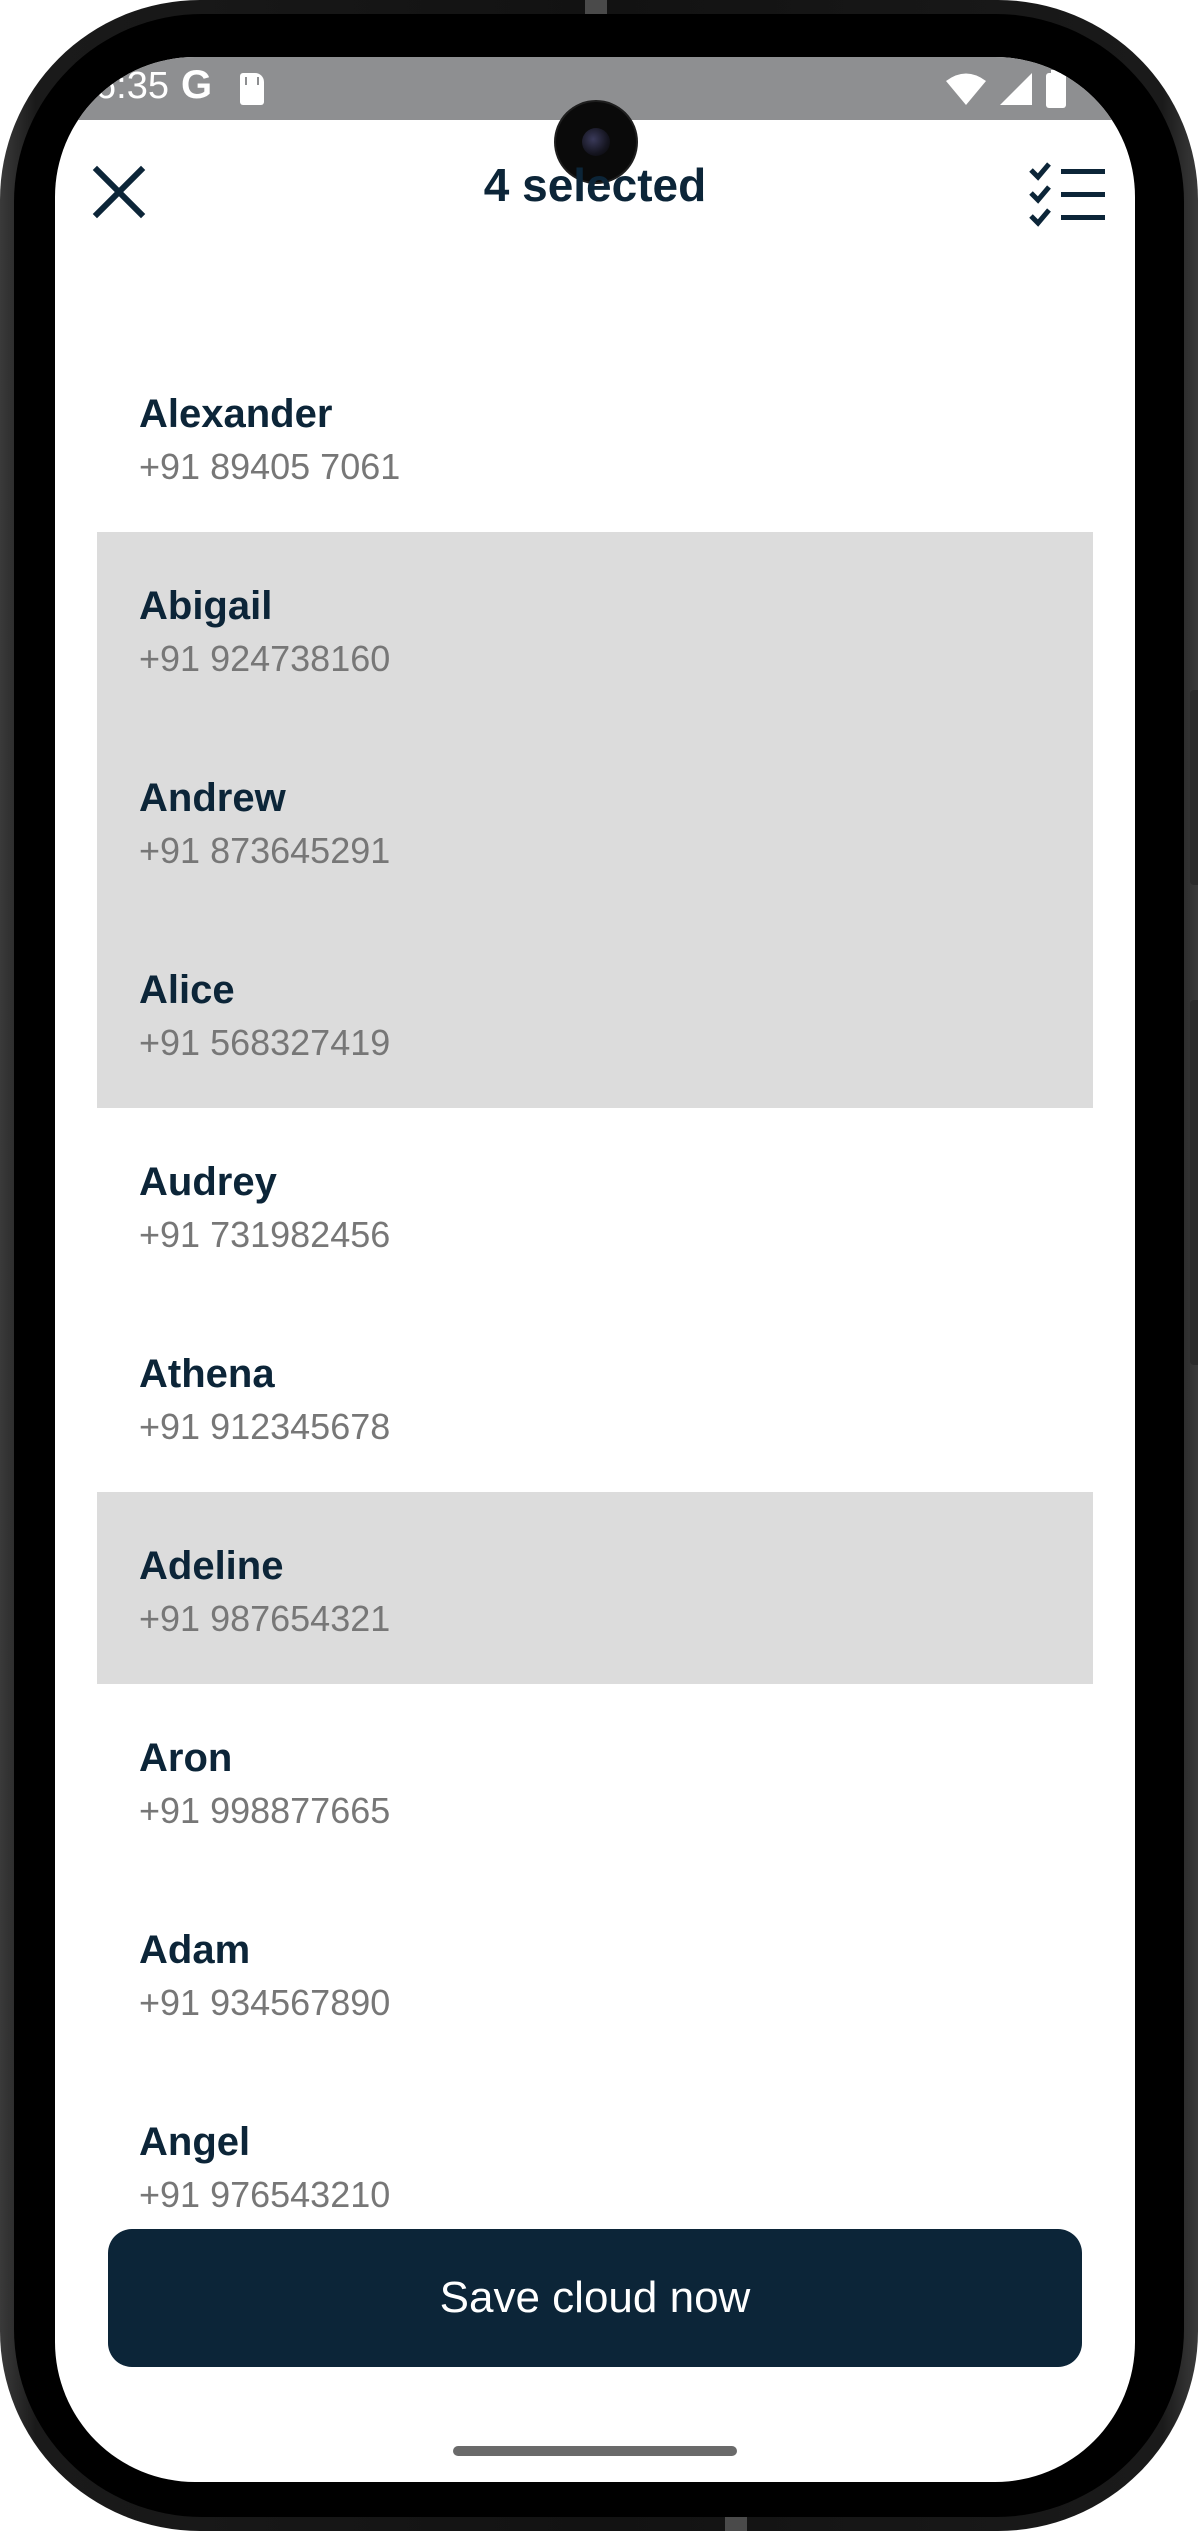 Image resolution: width=1198 pixels, height=2531 pixels. Describe the element at coordinates (195, 2142) in the screenshot. I see `contact-name: Angel` at that location.